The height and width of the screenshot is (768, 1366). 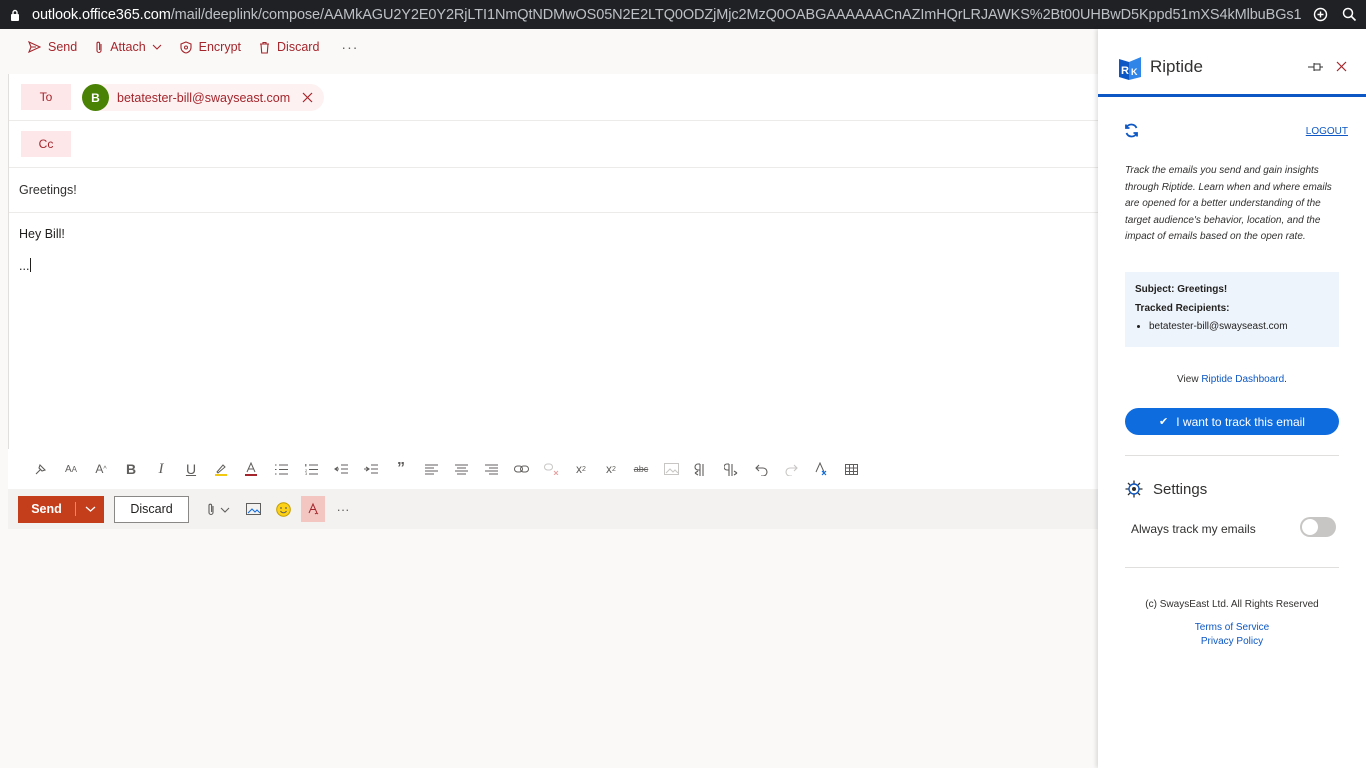 I want to click on attach-menu-button, so click(x=219, y=509).